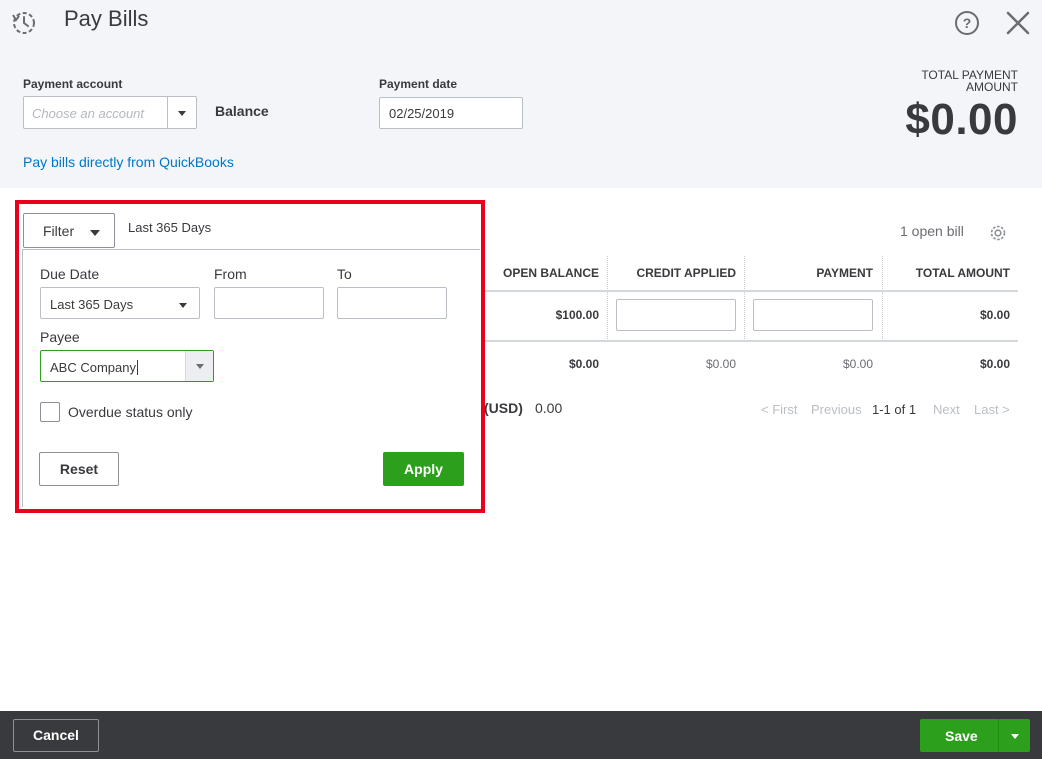  I want to click on total-payment-label: TOTAL PAYMENT AMOUNT, so click(969, 81).